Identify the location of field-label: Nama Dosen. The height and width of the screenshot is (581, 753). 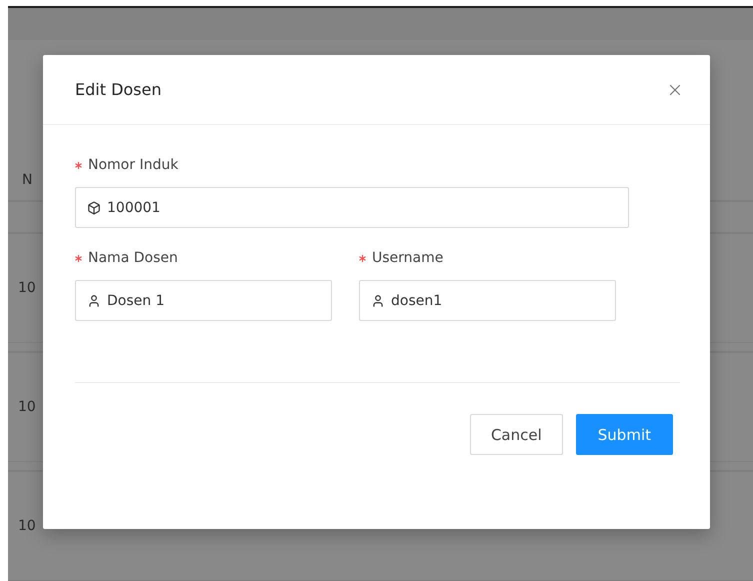
(133, 258).